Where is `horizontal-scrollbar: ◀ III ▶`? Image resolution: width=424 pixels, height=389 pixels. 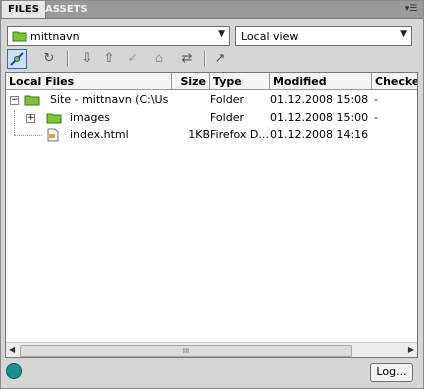 horizontal-scrollbar: ◀ III ▶ is located at coordinates (211, 349).